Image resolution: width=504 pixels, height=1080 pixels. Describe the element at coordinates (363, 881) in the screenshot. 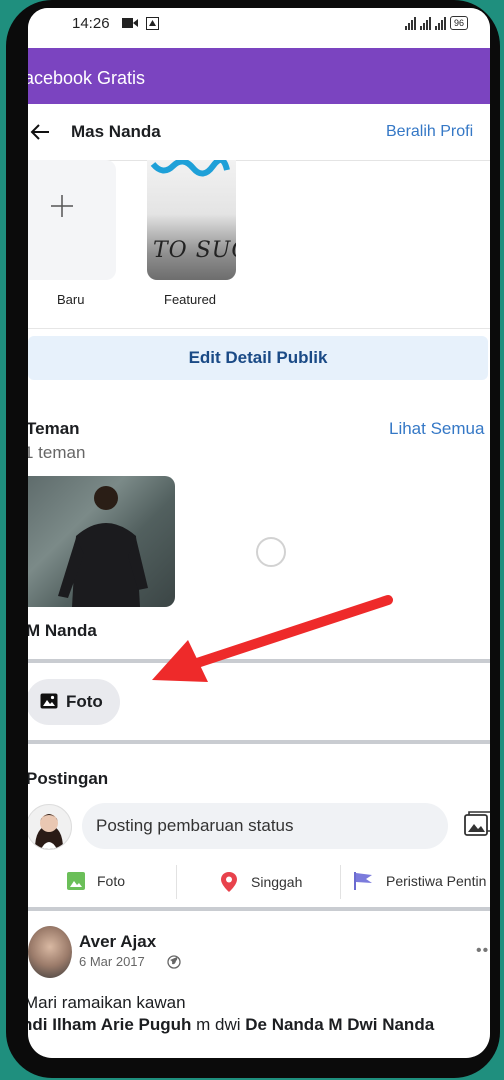

I see `flag-icon` at that location.